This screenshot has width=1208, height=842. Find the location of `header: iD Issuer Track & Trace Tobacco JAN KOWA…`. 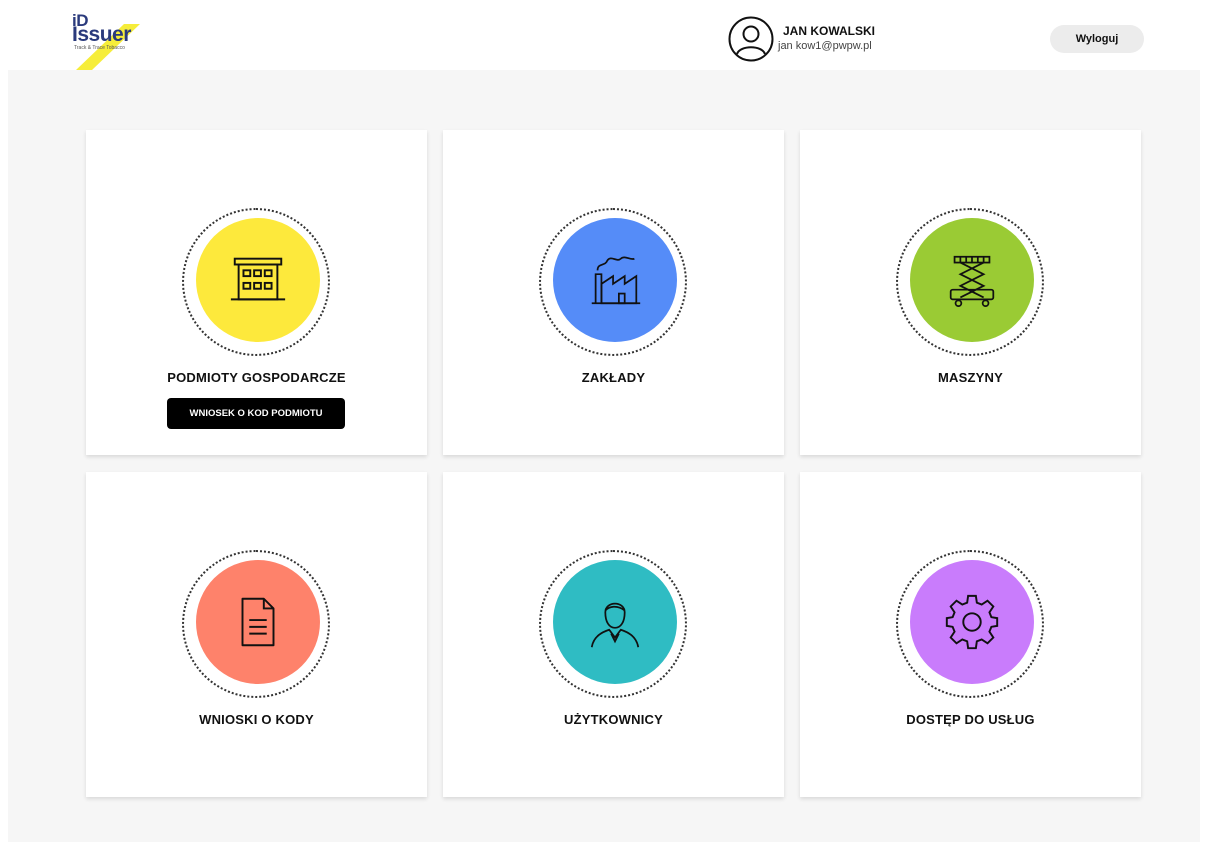

header: iD Issuer Track & Trace Tobacco JAN KOWA… is located at coordinates (604, 35).